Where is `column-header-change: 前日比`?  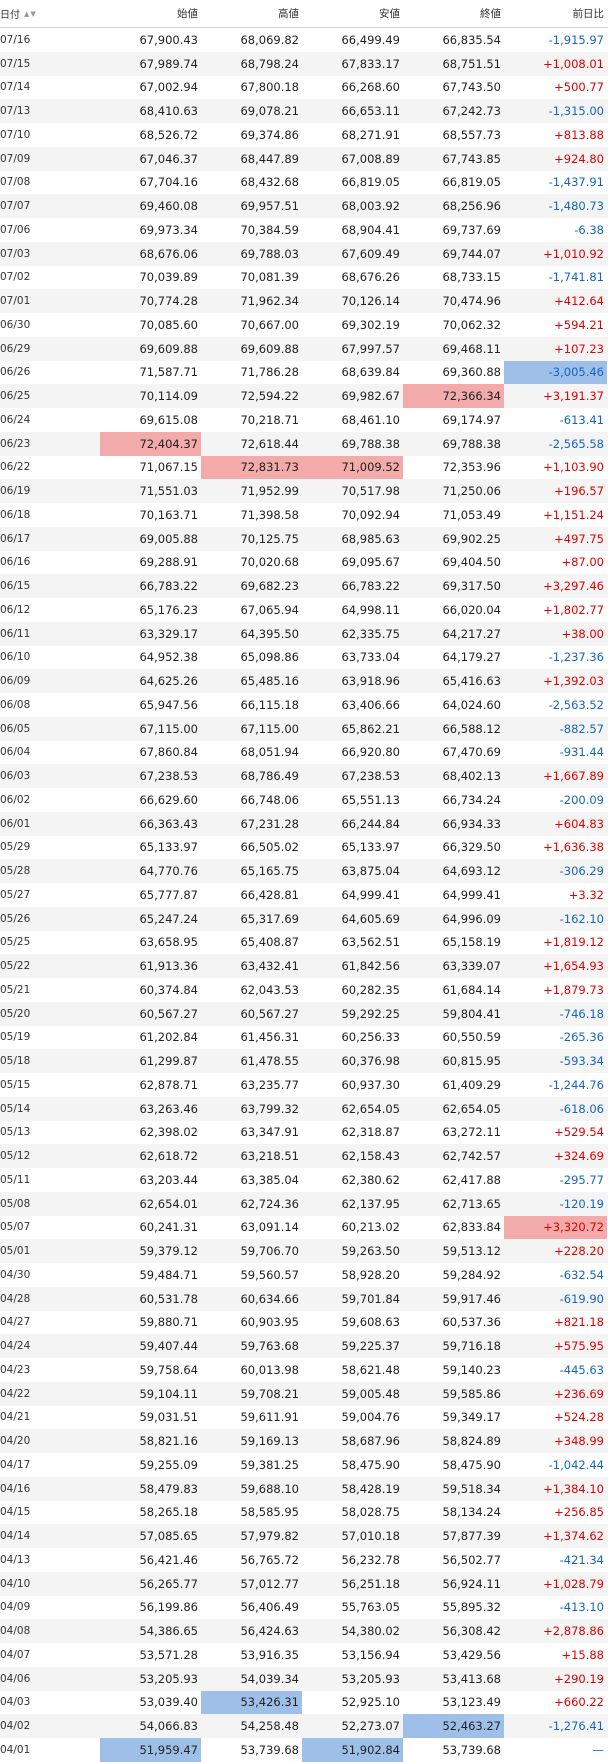
column-header-change: 前日比 is located at coordinates (555, 13).